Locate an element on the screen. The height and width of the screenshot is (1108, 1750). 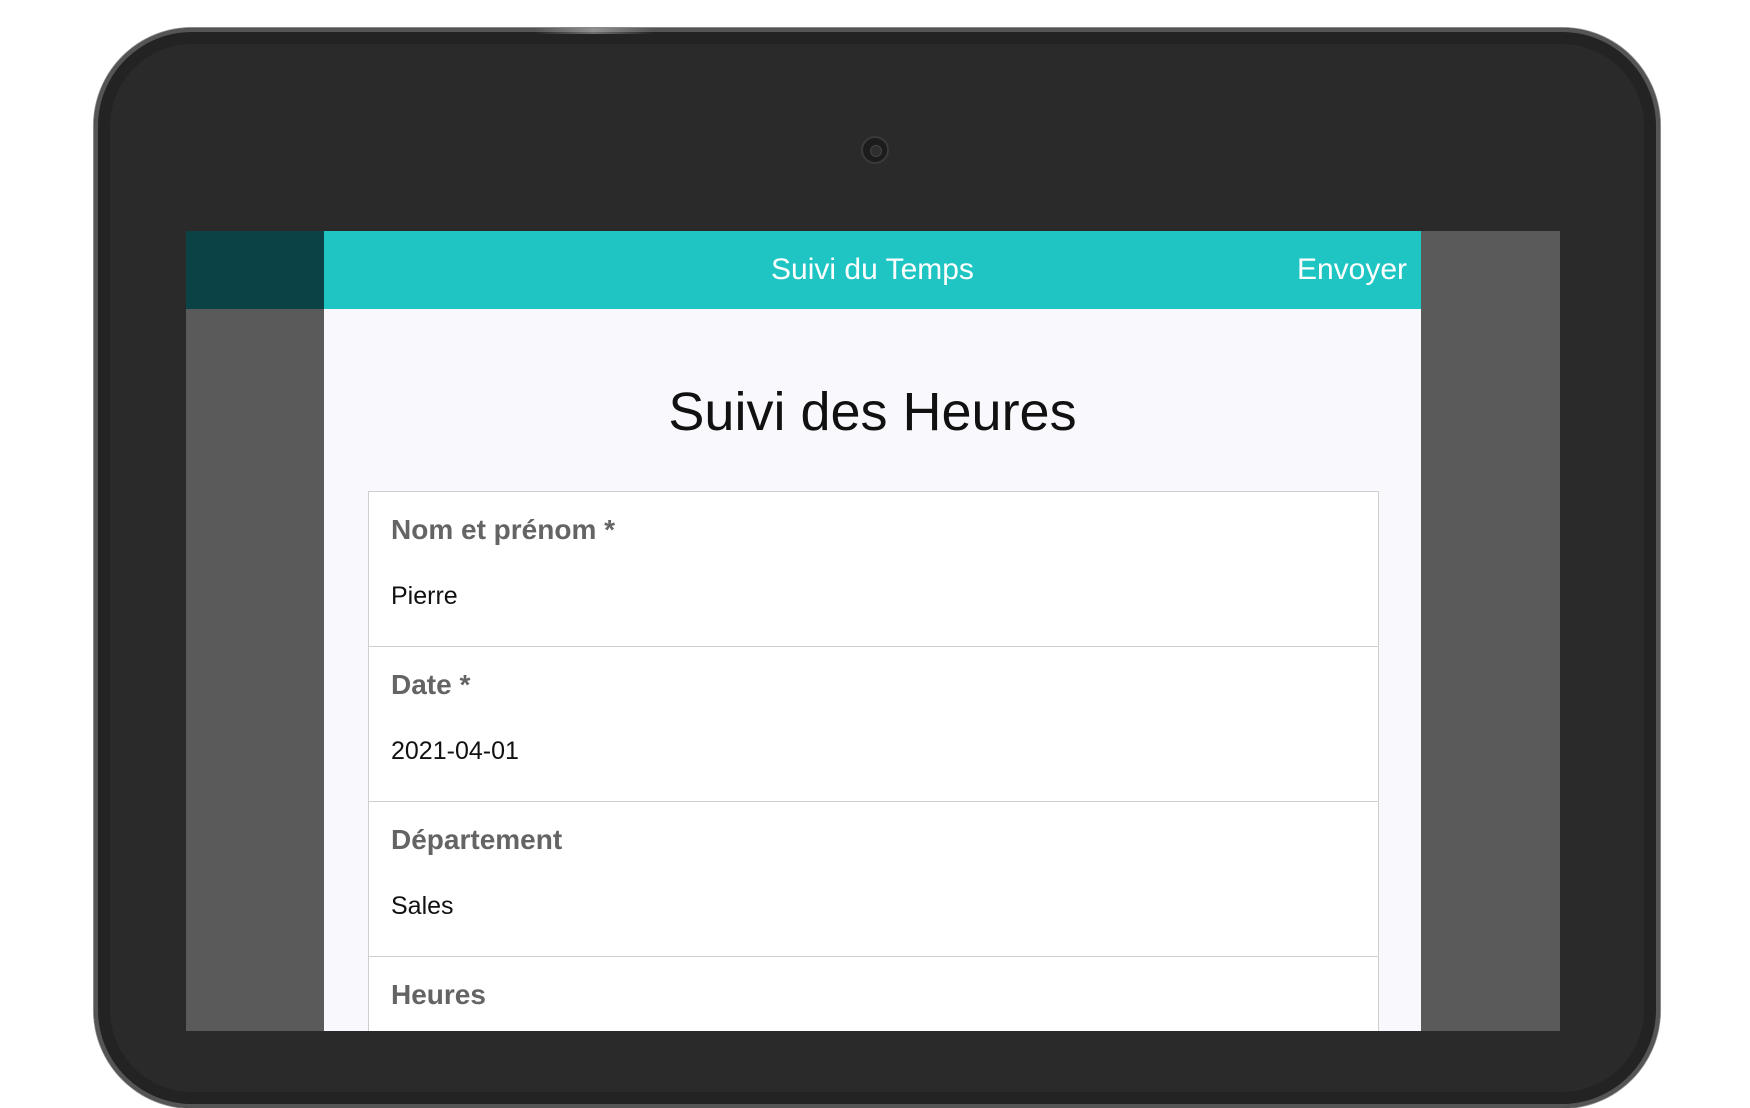
department-field-label: Département is located at coordinates (477, 839).